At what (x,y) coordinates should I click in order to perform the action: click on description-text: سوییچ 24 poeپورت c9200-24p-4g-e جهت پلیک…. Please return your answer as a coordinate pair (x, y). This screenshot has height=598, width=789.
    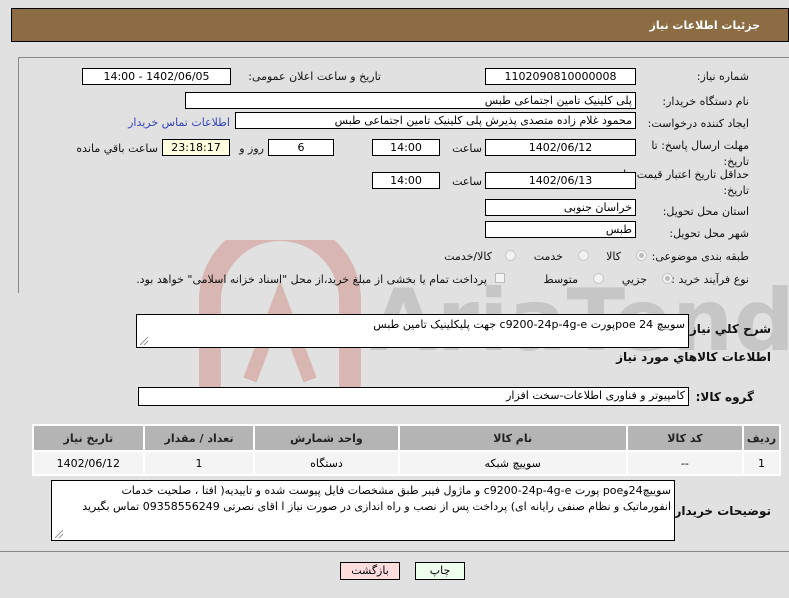
    Looking at the image, I should click on (529, 324).